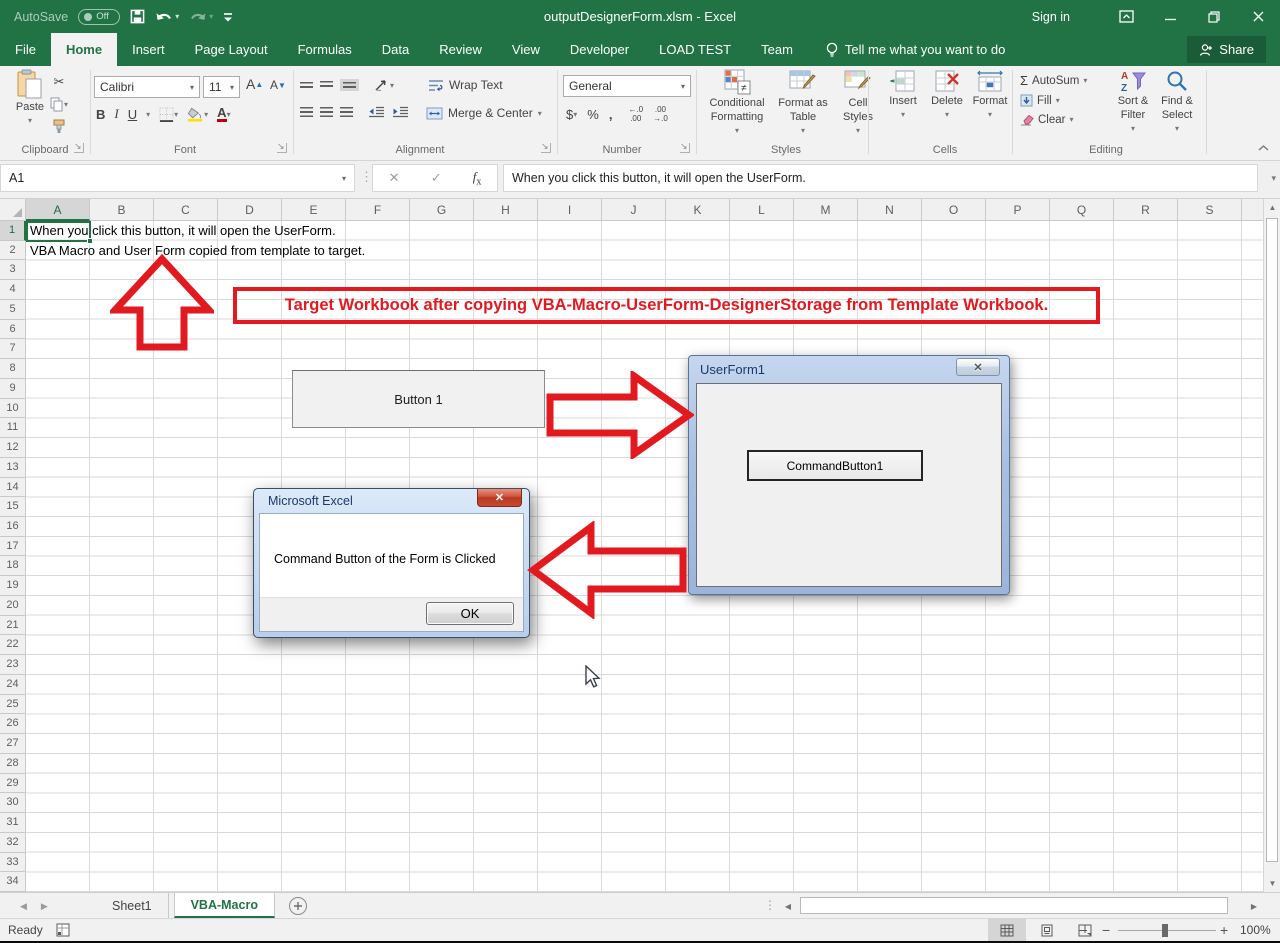  Describe the element at coordinates (1051, 17) in the screenshot. I see `sign-in-link: Sign in` at that location.